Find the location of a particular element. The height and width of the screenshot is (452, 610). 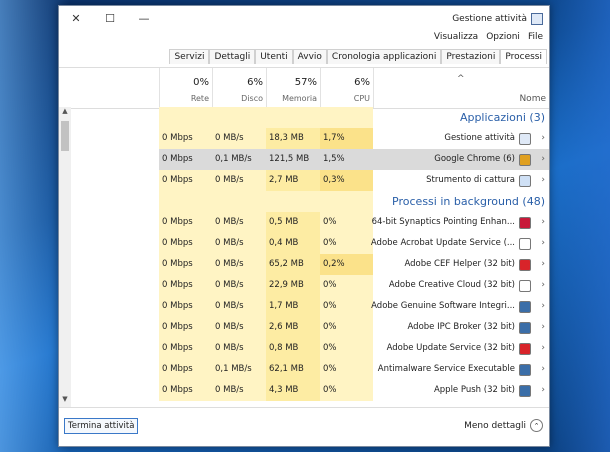

menu-file: File is located at coordinates (535, 37).